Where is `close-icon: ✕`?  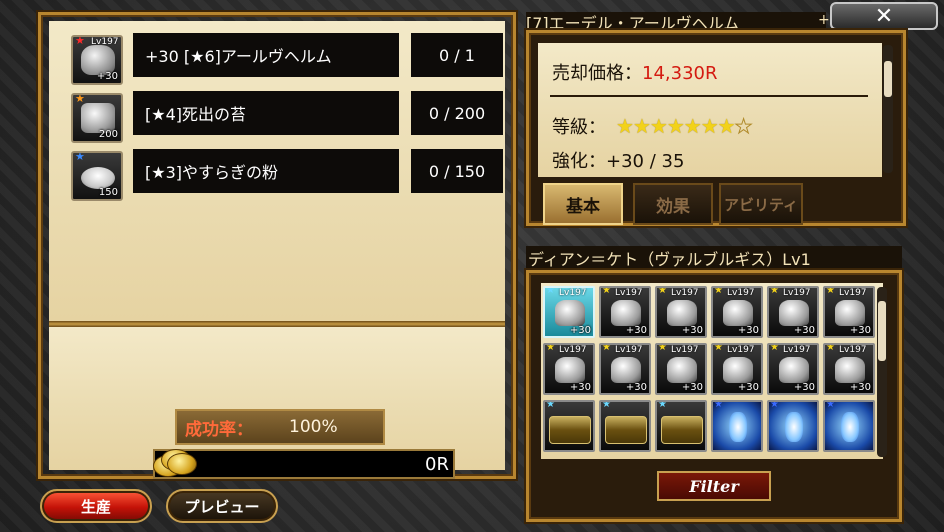
close-icon: ✕ is located at coordinates (884, 16).